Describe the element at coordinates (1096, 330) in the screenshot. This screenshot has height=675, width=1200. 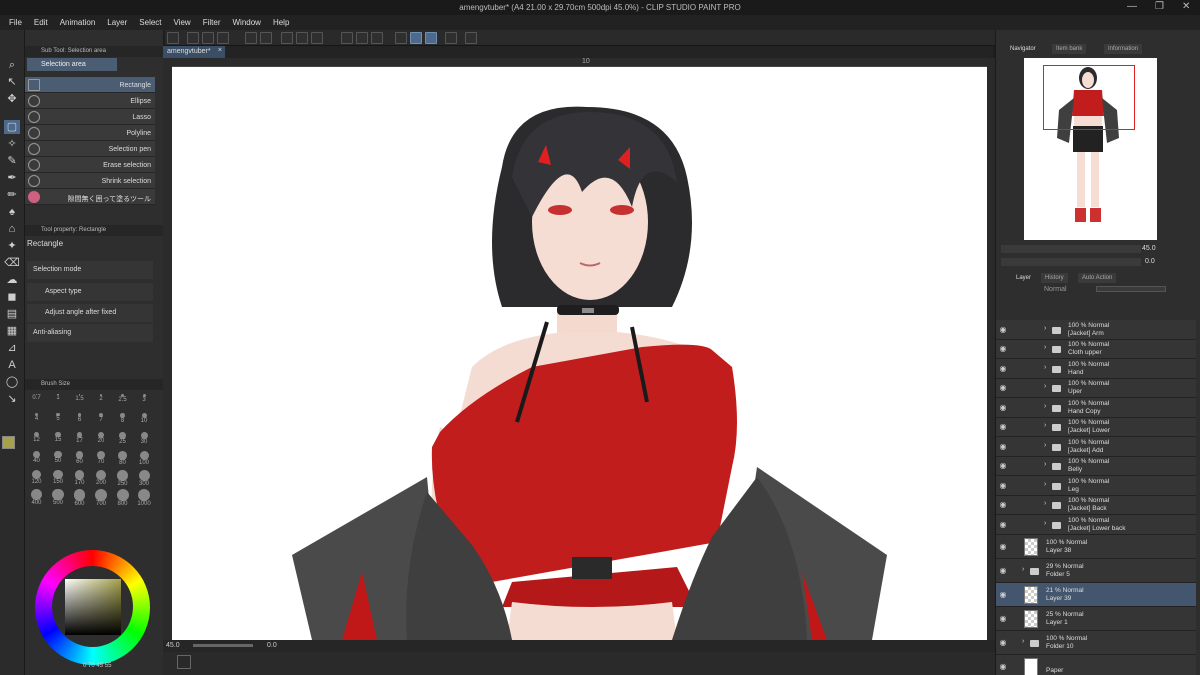
I see `layer-row: ◉ › 100 % Normal [Jacket] Arm` at that location.